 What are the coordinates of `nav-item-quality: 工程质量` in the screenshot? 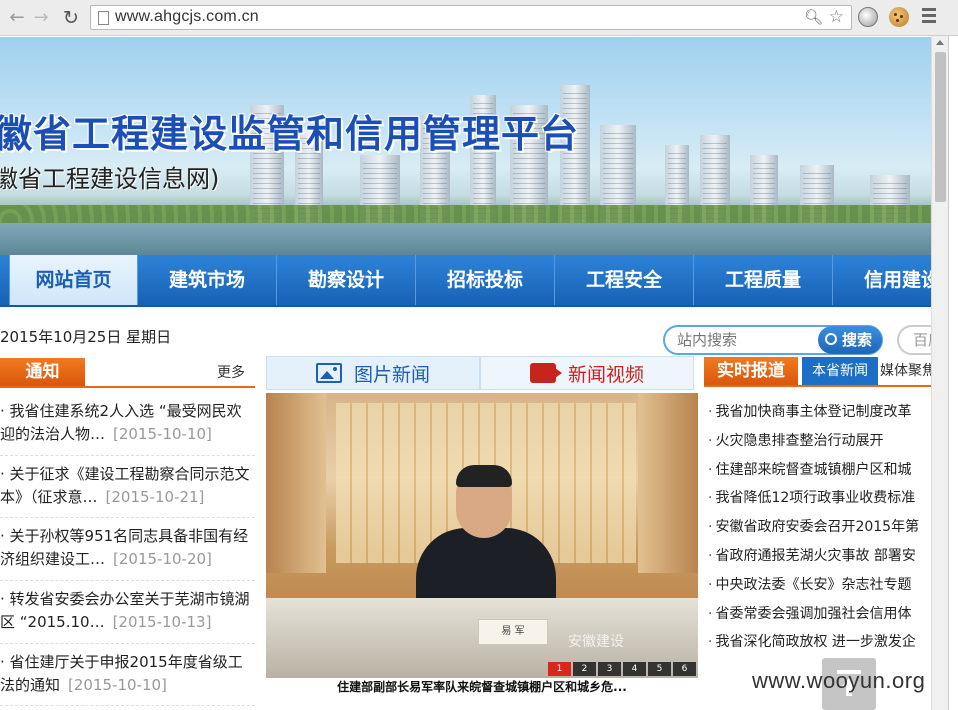 It's located at (763, 280).